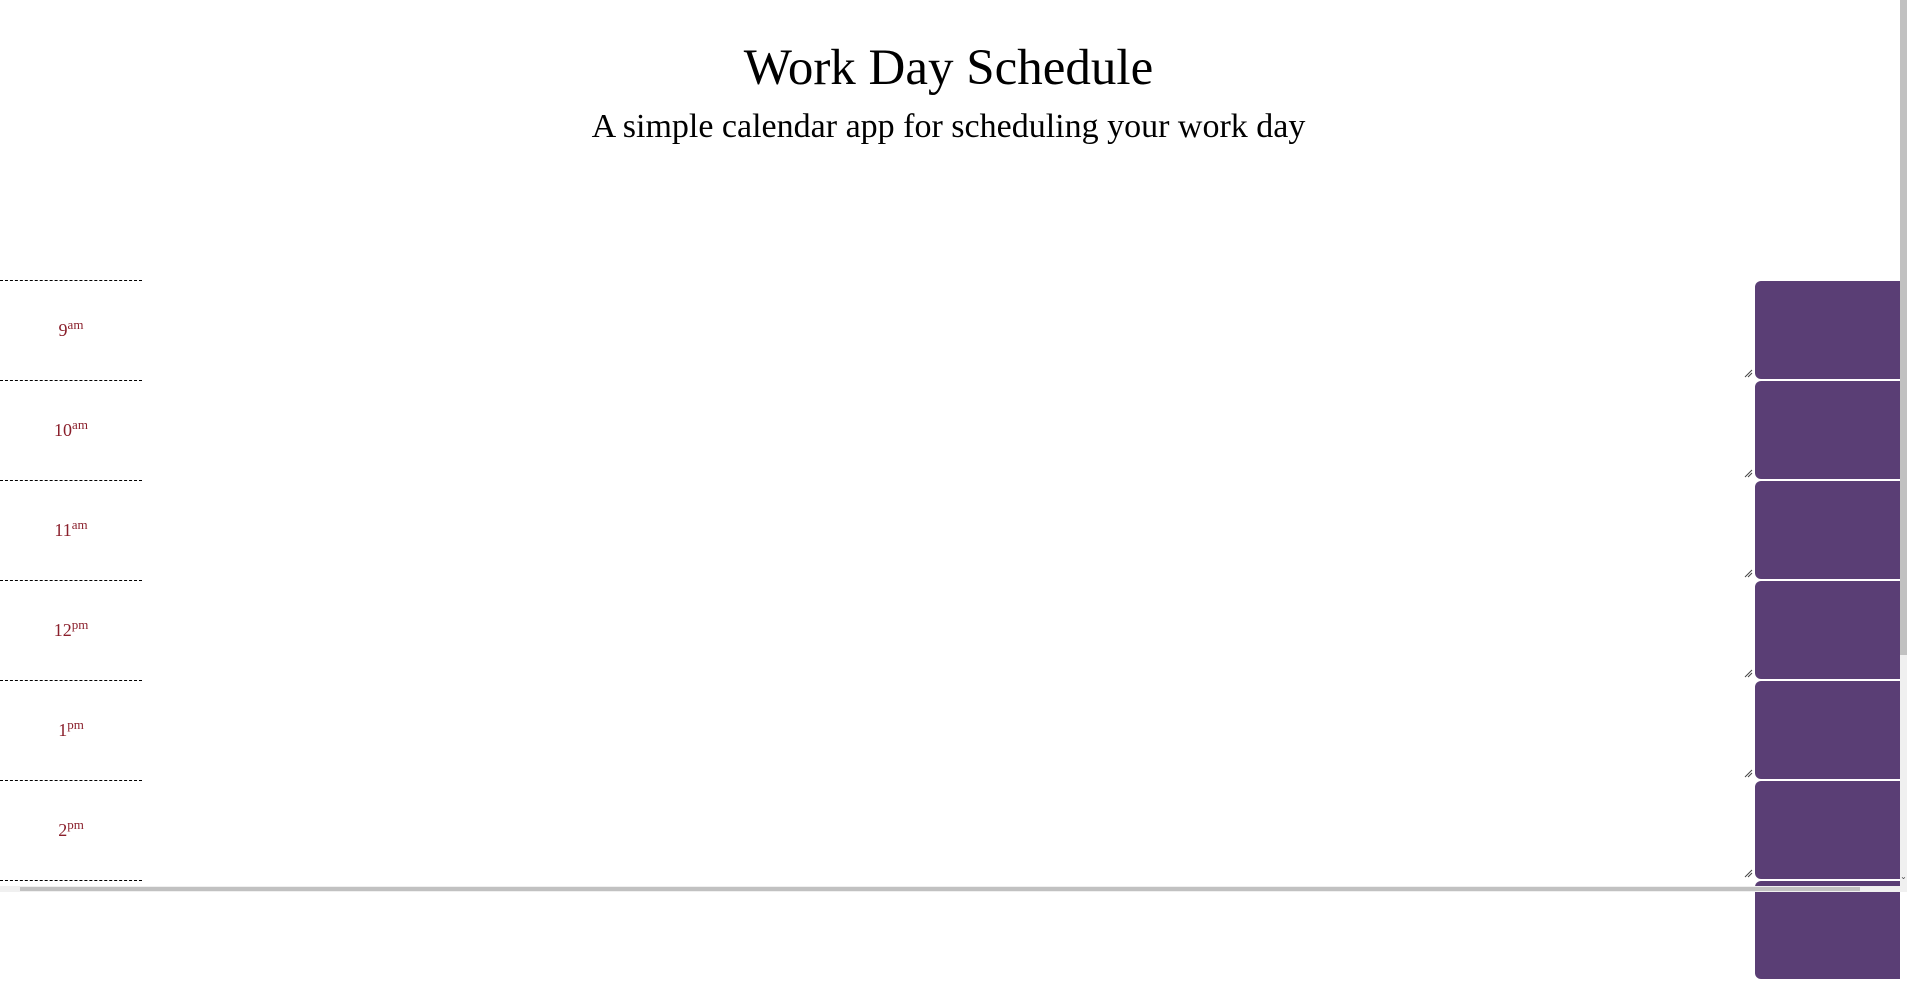  I want to click on hour-label: 12pm, so click(71, 630).